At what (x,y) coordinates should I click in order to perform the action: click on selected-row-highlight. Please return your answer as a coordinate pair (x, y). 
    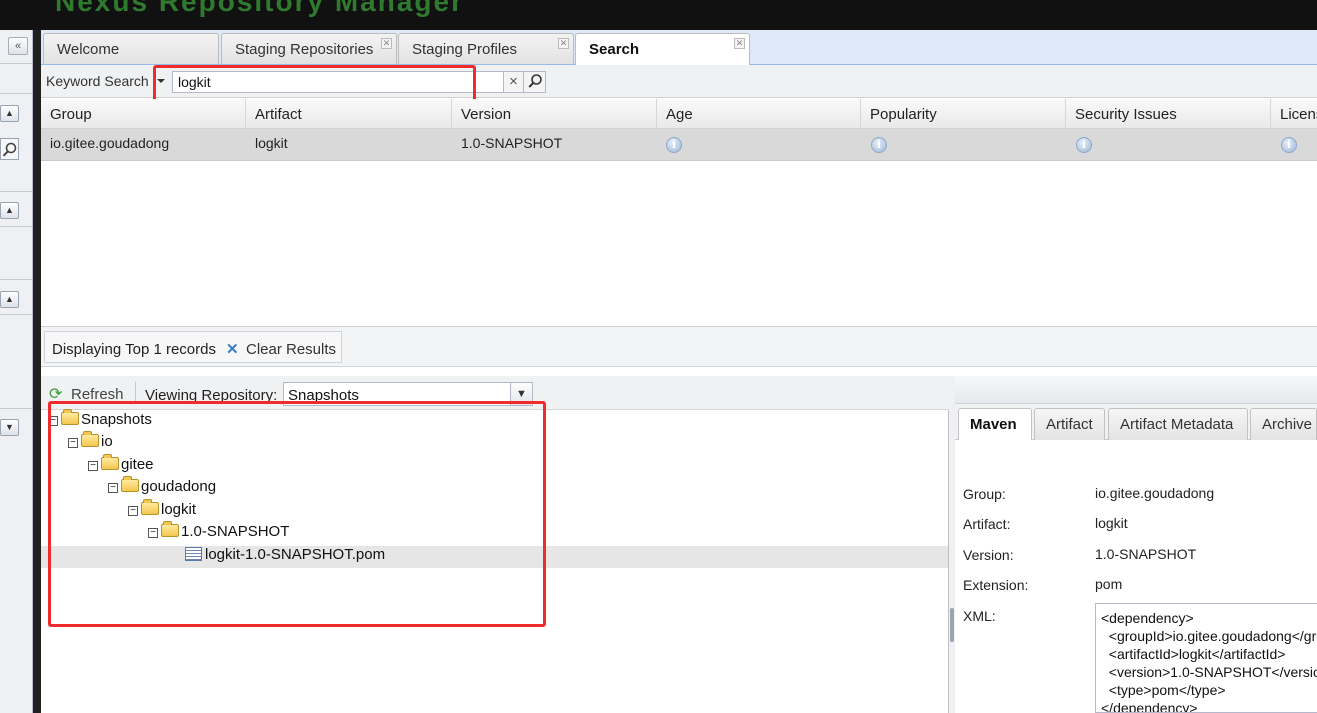
    Looking at the image, I should click on (494, 557).